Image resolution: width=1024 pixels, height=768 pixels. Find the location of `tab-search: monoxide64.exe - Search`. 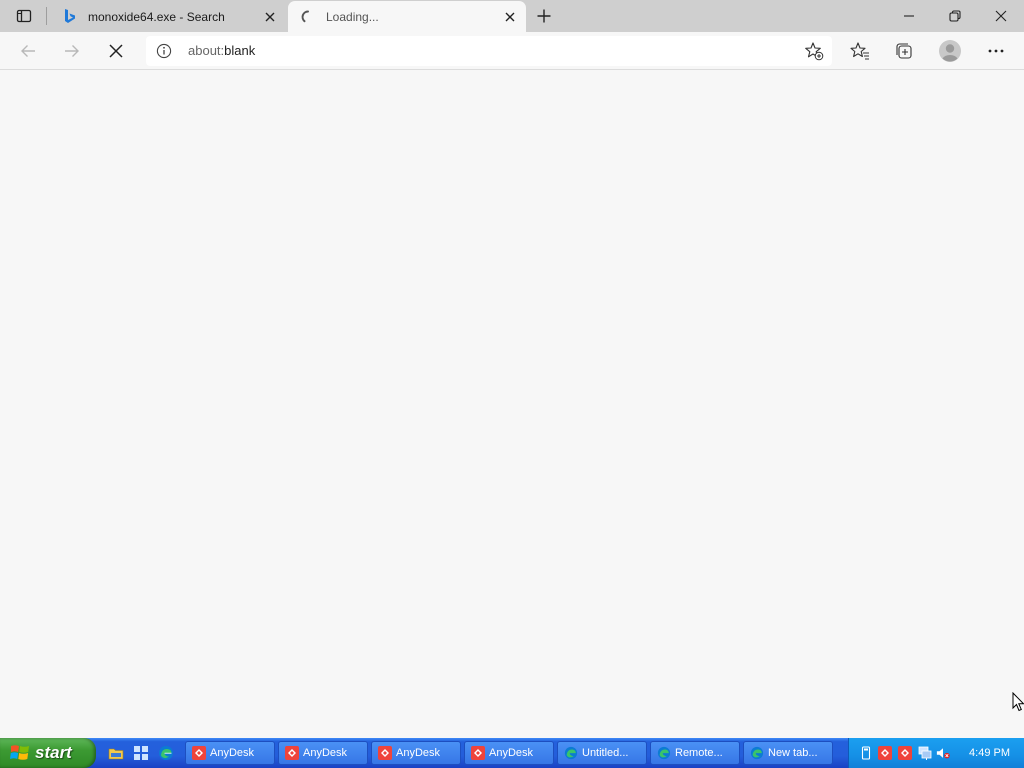

tab-search: monoxide64.exe - Search is located at coordinates (168, 16).